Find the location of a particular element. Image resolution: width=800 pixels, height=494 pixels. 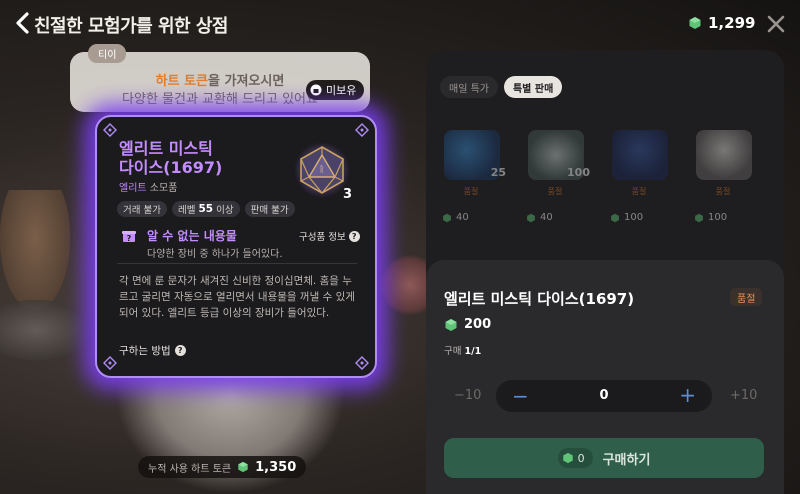

how-to-obtain-label: 구하는 방법 is located at coordinates (145, 351).